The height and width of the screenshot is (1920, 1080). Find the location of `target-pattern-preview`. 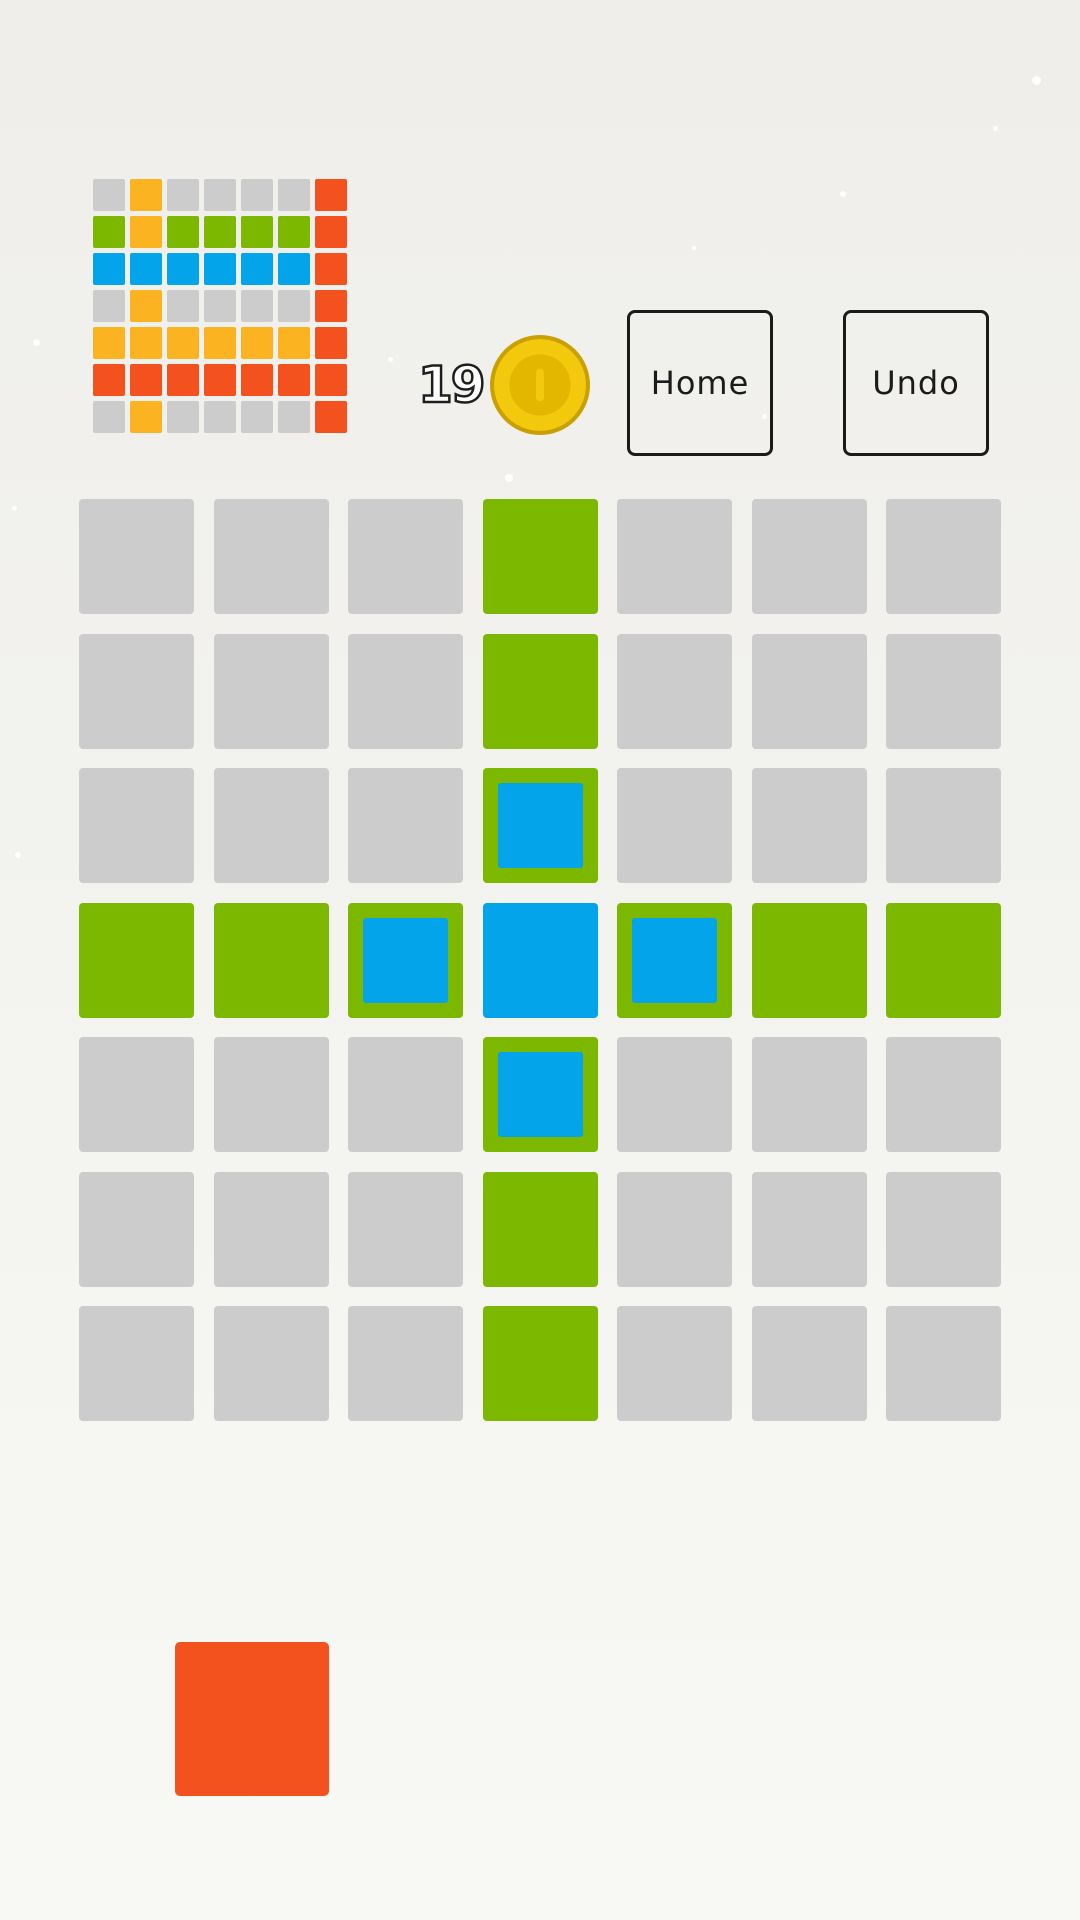

target-pattern-preview is located at coordinates (222, 308).